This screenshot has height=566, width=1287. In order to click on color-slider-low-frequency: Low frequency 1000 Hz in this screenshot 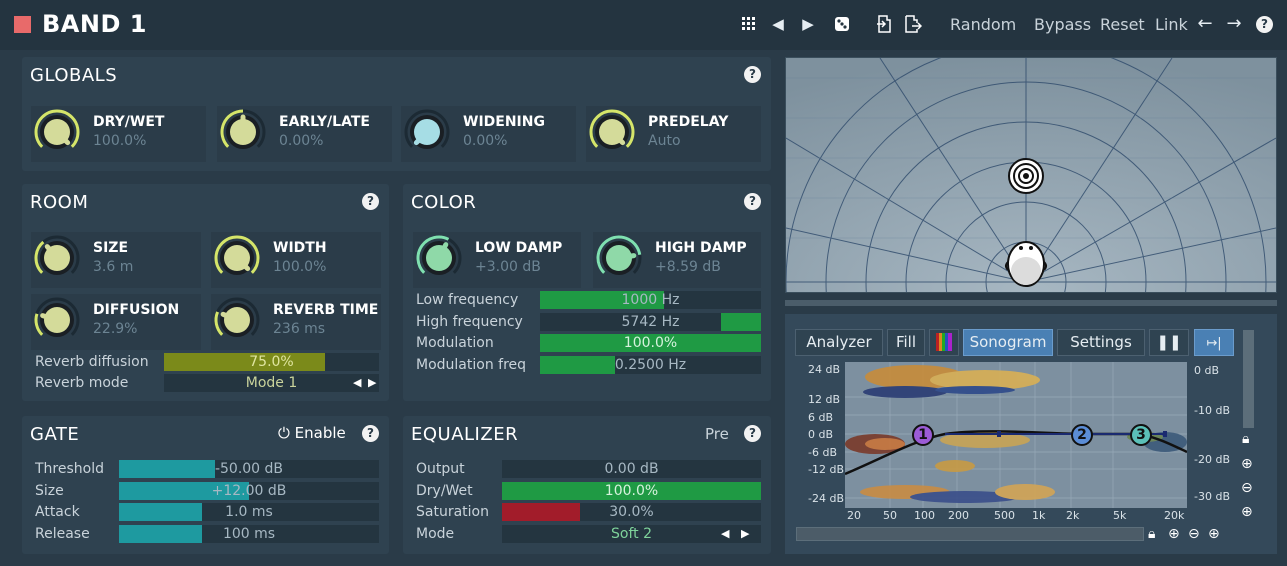, I will do `click(588, 300)`.